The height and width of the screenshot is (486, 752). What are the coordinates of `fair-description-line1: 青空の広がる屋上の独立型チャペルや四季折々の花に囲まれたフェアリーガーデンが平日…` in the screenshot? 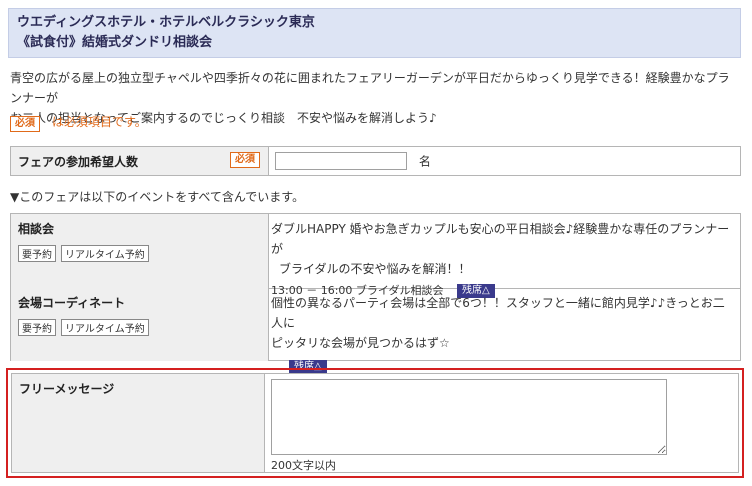 It's located at (370, 88).